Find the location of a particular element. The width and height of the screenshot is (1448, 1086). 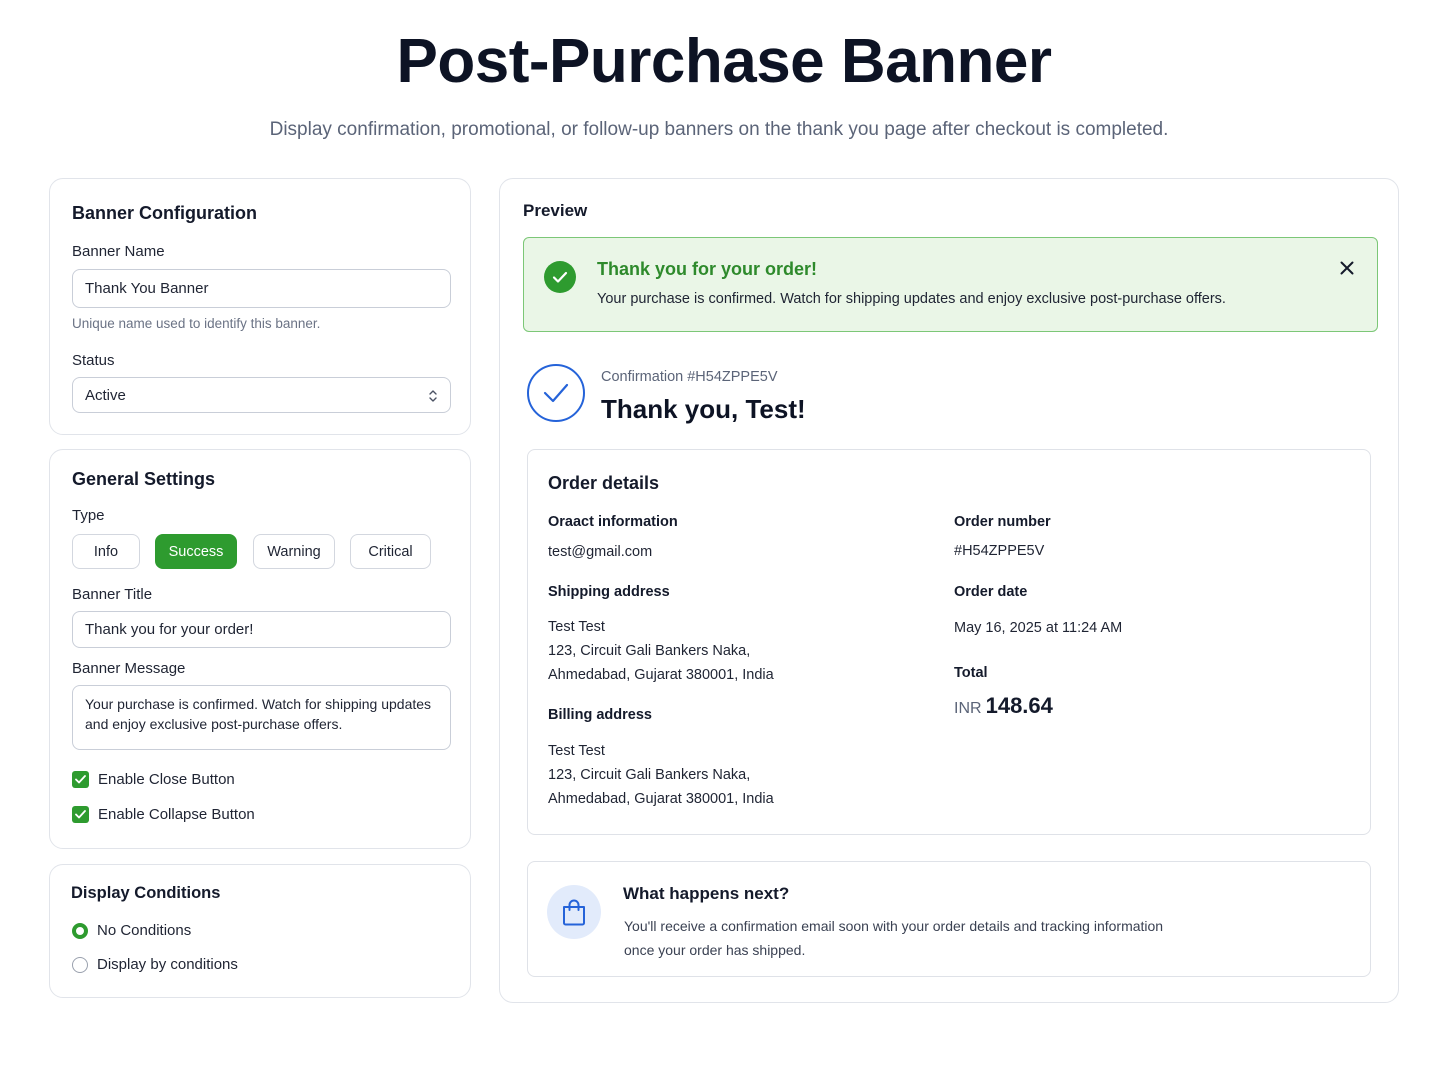

total-value: INR 148.64 is located at coordinates (1003, 707).